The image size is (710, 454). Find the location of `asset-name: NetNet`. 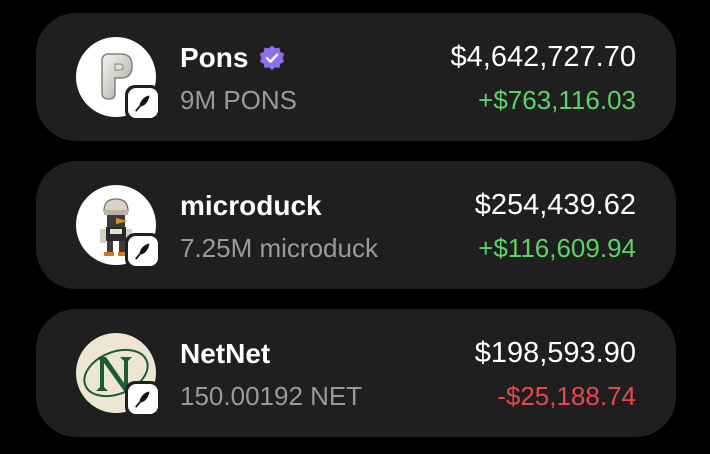

asset-name: NetNet is located at coordinates (225, 353).